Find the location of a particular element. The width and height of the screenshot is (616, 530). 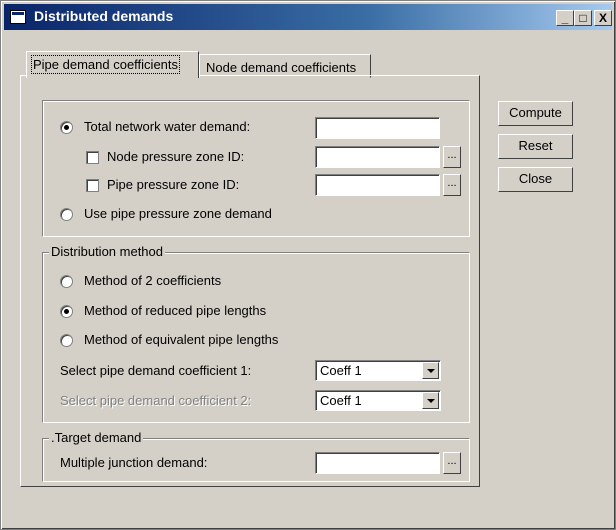

coeff2-select: Coeff 1 is located at coordinates (378, 400).